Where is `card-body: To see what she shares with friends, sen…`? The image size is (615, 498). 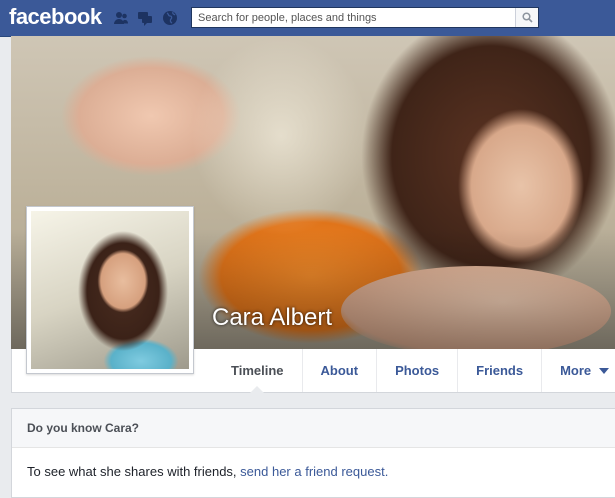 card-body: To see what she shares with friends, sen… is located at coordinates (313, 471).